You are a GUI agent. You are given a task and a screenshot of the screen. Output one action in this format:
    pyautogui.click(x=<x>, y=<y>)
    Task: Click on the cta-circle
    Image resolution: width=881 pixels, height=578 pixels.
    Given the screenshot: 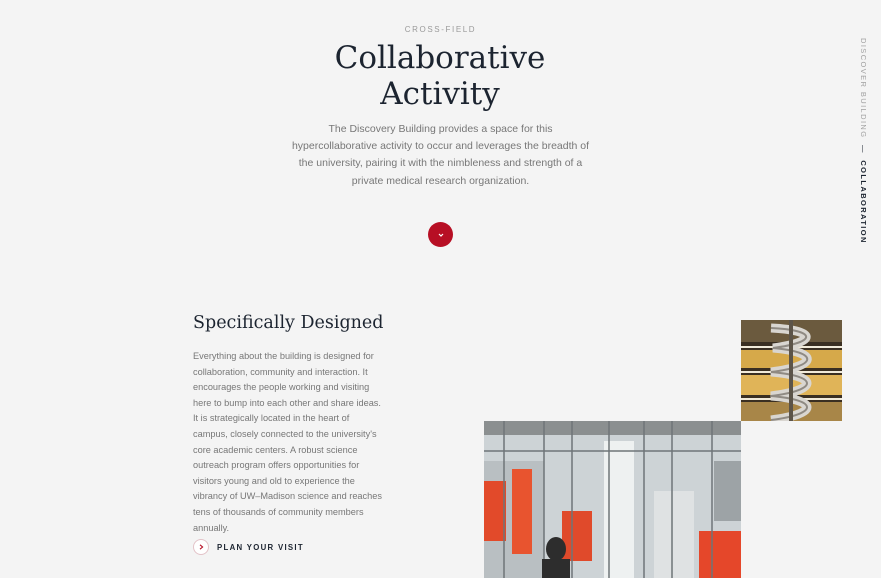 What is the action you would take?
    pyautogui.click(x=201, y=547)
    